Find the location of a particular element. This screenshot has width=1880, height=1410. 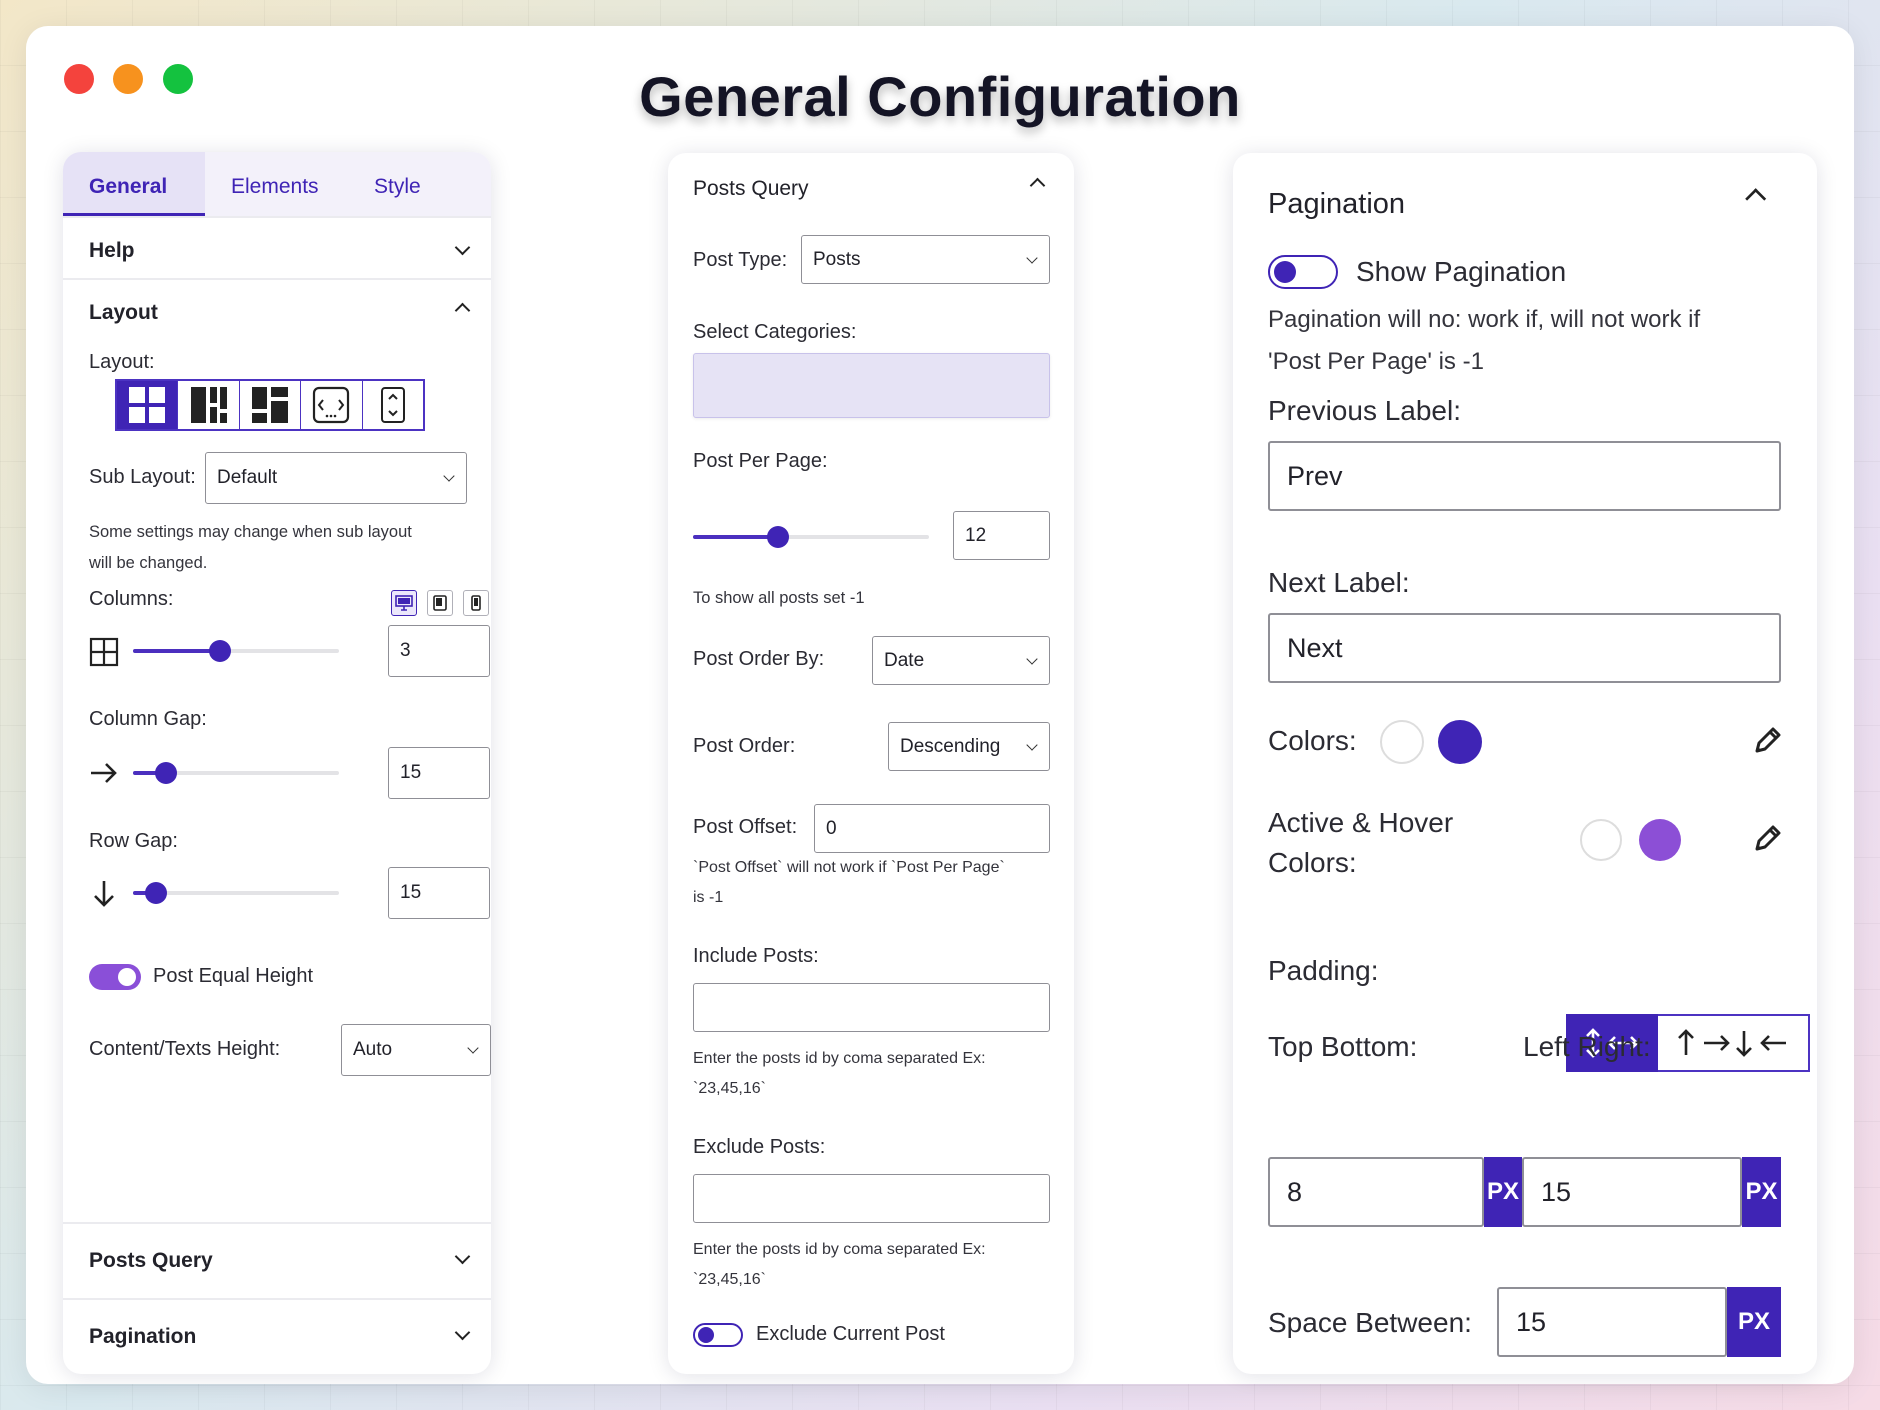

exclude-current-post-label: Exclude Current Post is located at coordinates (850, 1334).